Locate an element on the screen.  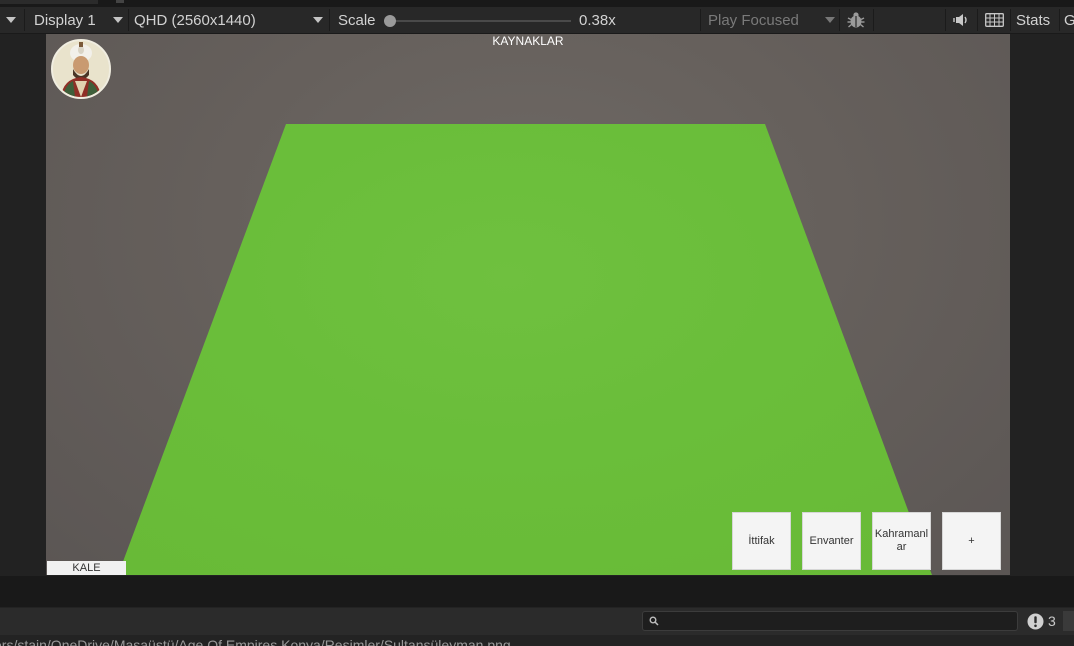
exclamation-icon is located at coordinates (1035, 621).